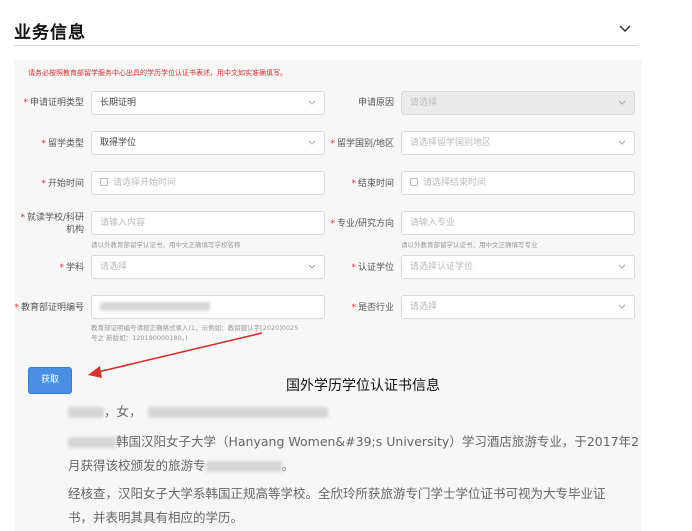 The height and width of the screenshot is (531, 692). I want to click on study-type-select: 取得学位, so click(208, 143).